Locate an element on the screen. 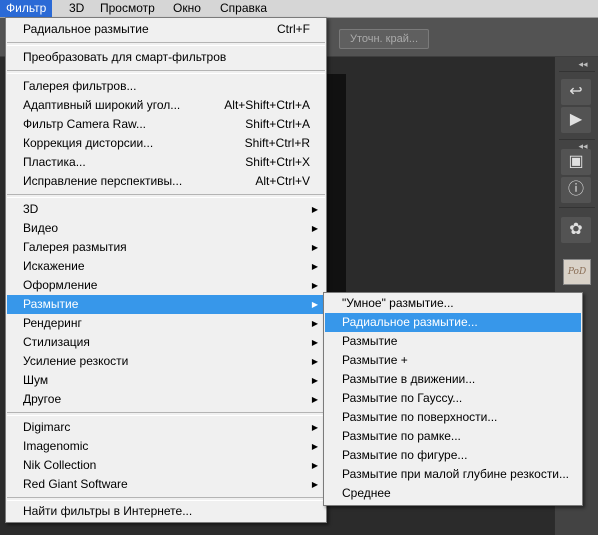 This screenshot has width=598, height=535. menu-item-convert-smart: Преобразовать для смарт-фильтров is located at coordinates (166, 57).